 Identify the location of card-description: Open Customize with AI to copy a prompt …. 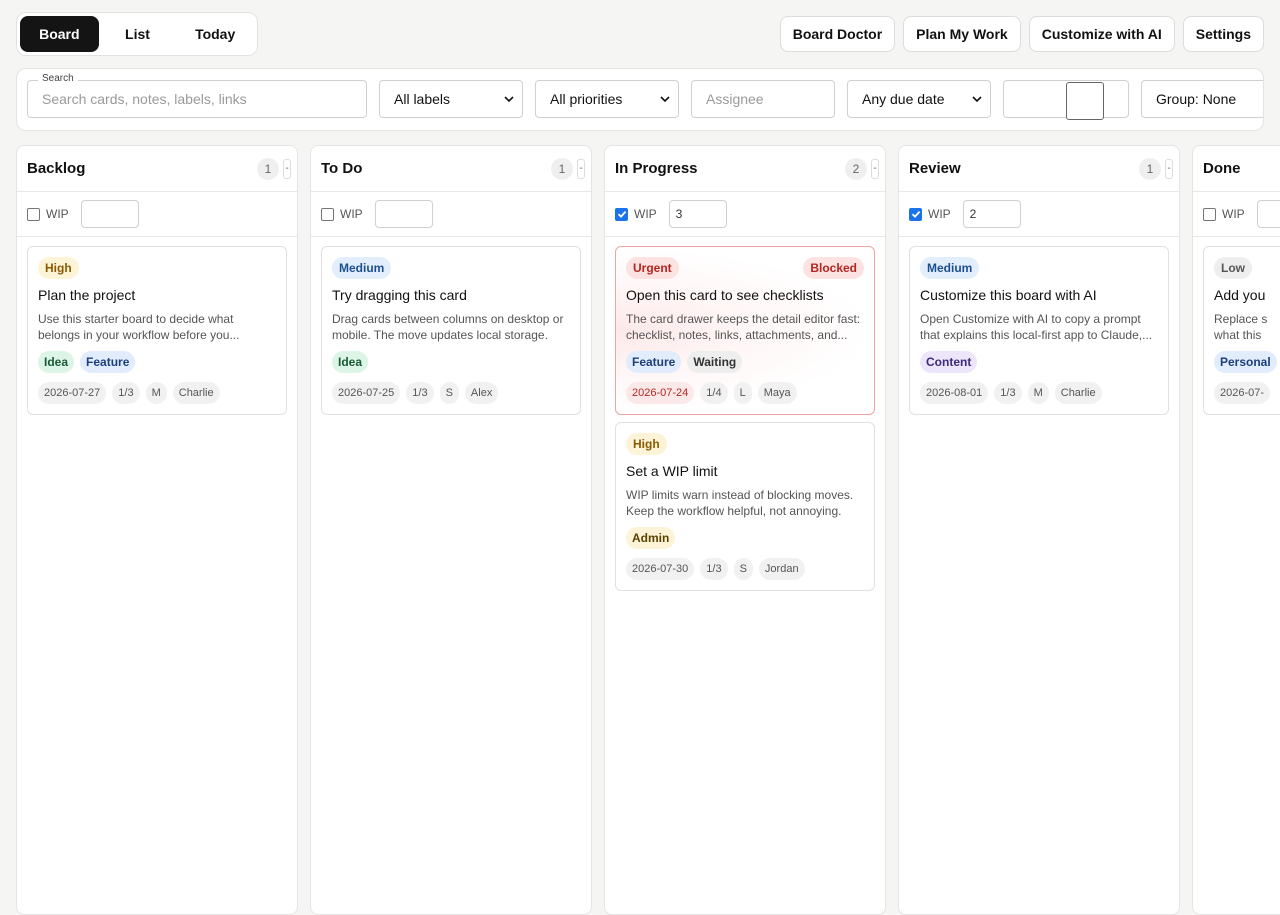
(1036, 327).